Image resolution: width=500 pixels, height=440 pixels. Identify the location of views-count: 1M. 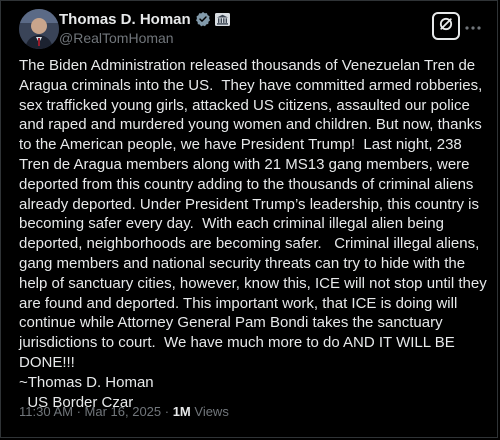
(181, 411).